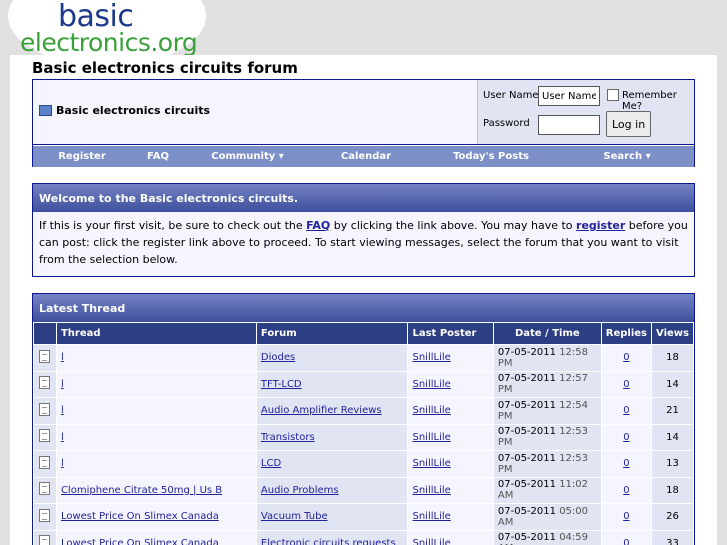 Image resolution: width=727 pixels, height=545 pixels. What do you see at coordinates (271, 463) in the screenshot?
I see `forum-link: LCD` at bounding box center [271, 463].